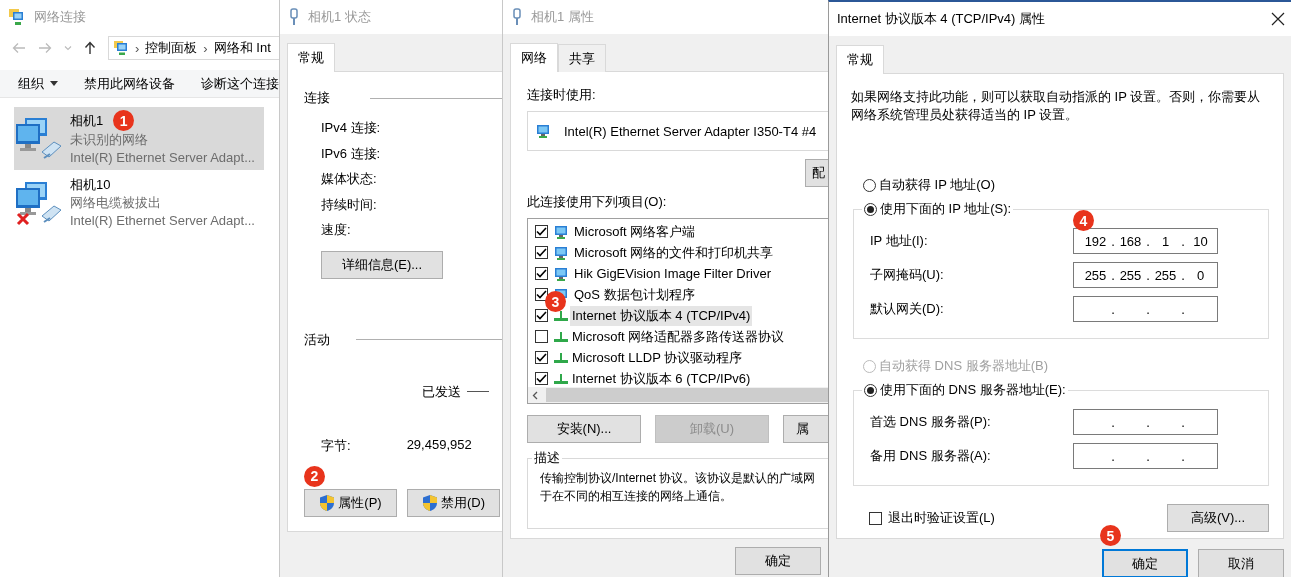 This screenshot has width=1291, height=577. I want to click on cancel-button: 取消, so click(1241, 563).